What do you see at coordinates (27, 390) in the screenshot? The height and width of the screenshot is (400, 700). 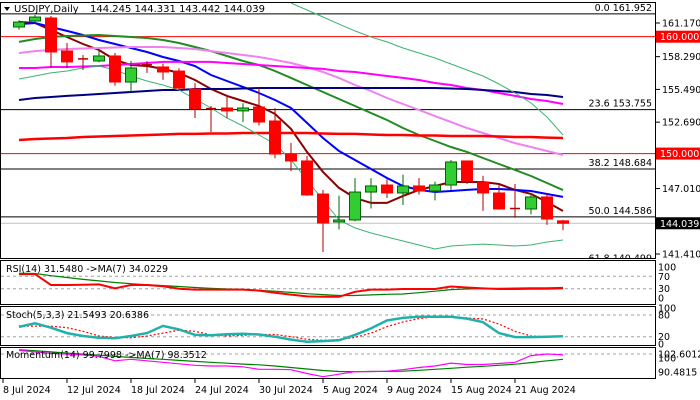 I see `date-tick-label: 8 Jul 2024` at bounding box center [27, 390].